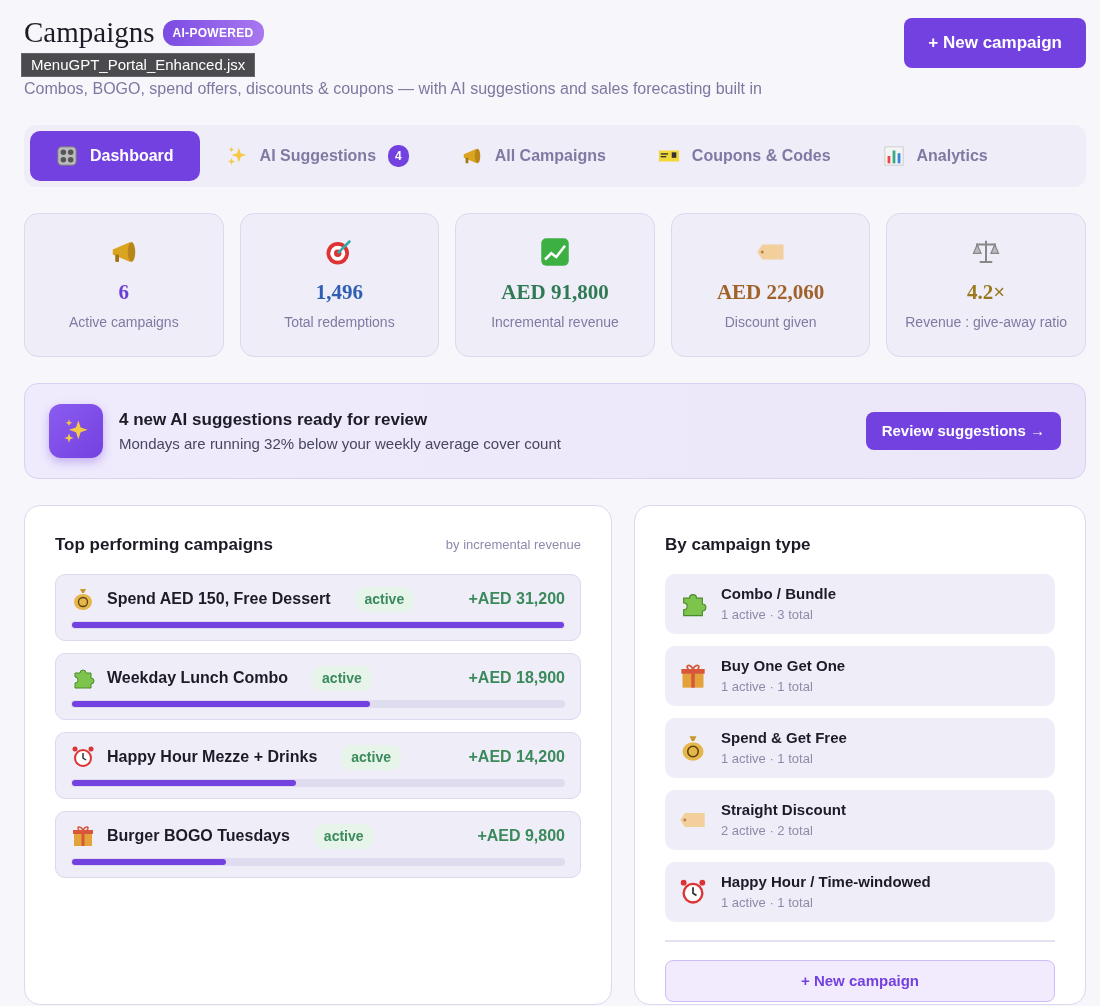  What do you see at coordinates (123, 323) in the screenshot?
I see `stat-label: Active campaigns` at bounding box center [123, 323].